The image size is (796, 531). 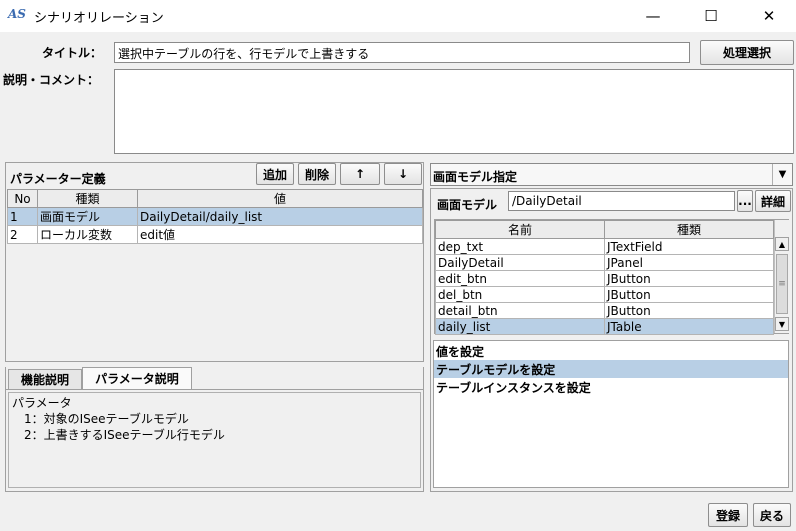 I want to click on title-bar: AS シナリオリレーション — ☐ ✕, so click(x=398, y=16).